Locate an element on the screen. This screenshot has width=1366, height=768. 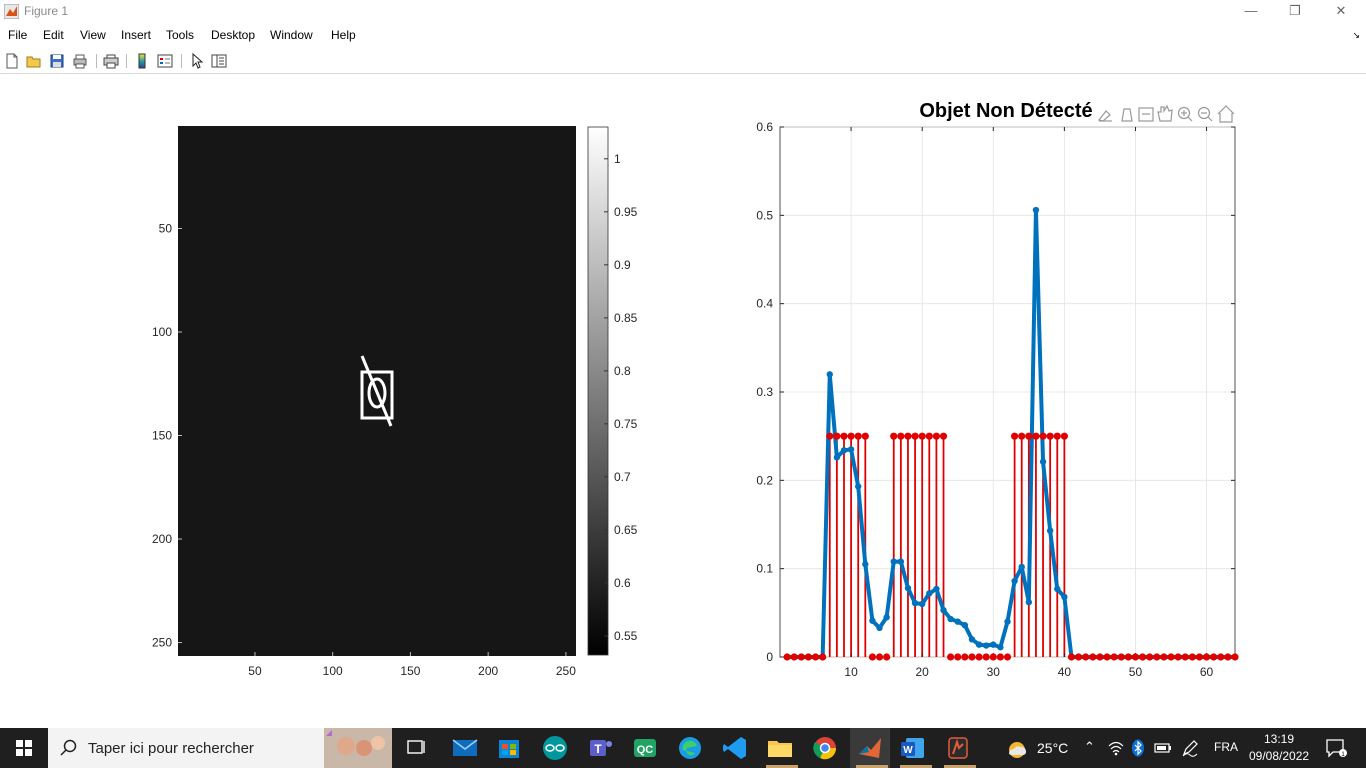
windows-start-icon is located at coordinates (24, 748).